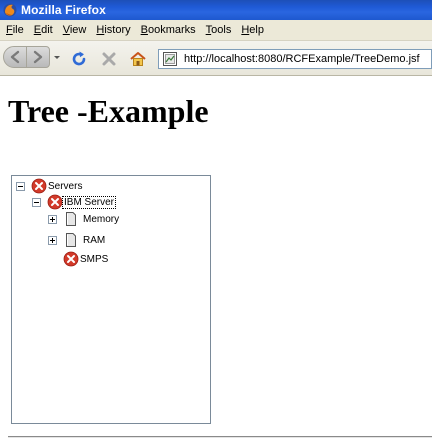 This screenshot has width=432, height=444. I want to click on back-forward-group, so click(32, 58).